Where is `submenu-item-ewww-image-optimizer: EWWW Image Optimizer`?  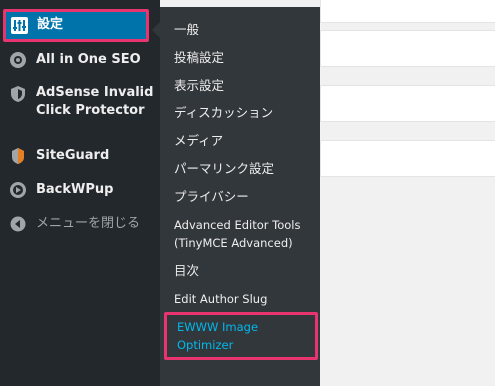 submenu-item-ewww-image-optimizer: EWWW Image Optimizer is located at coordinates (241, 336).